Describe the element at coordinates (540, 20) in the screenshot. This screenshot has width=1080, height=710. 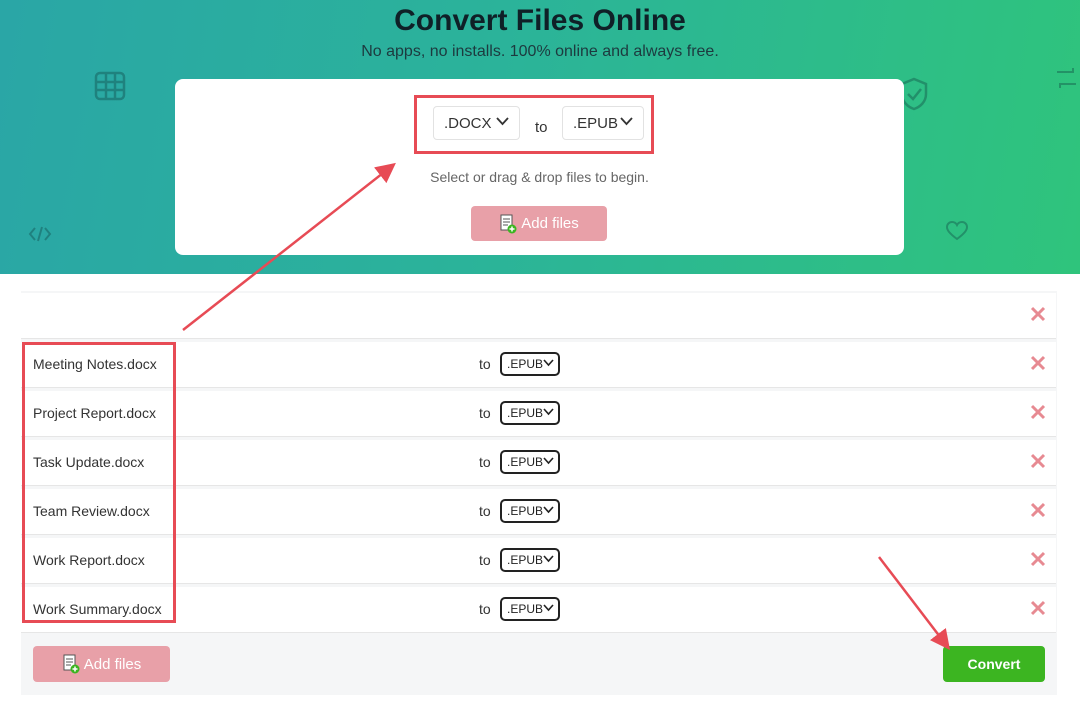
I see `page-title: Convert Files Online` at that location.